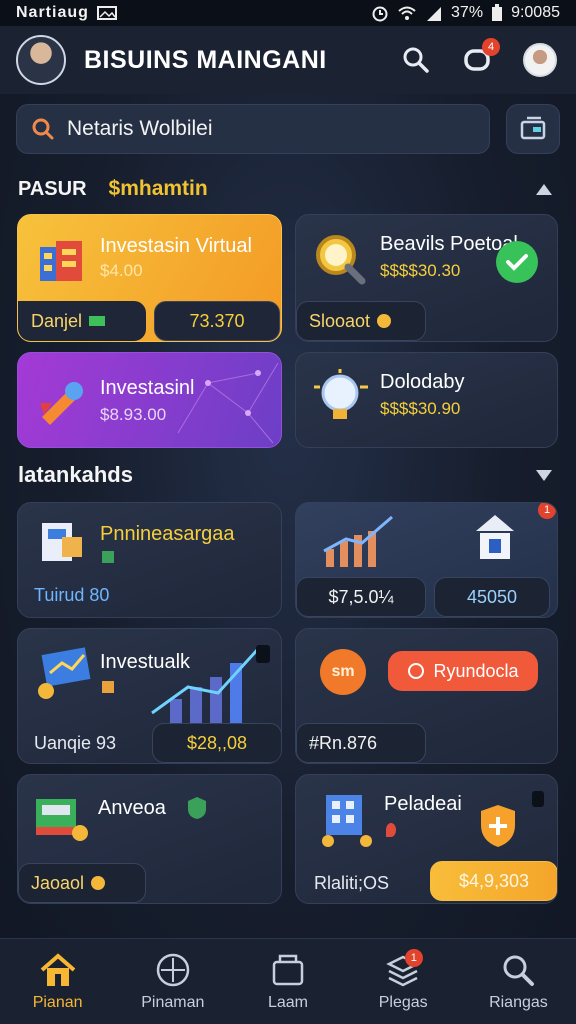  I want to click on battery-percent: 37%, so click(467, 12).